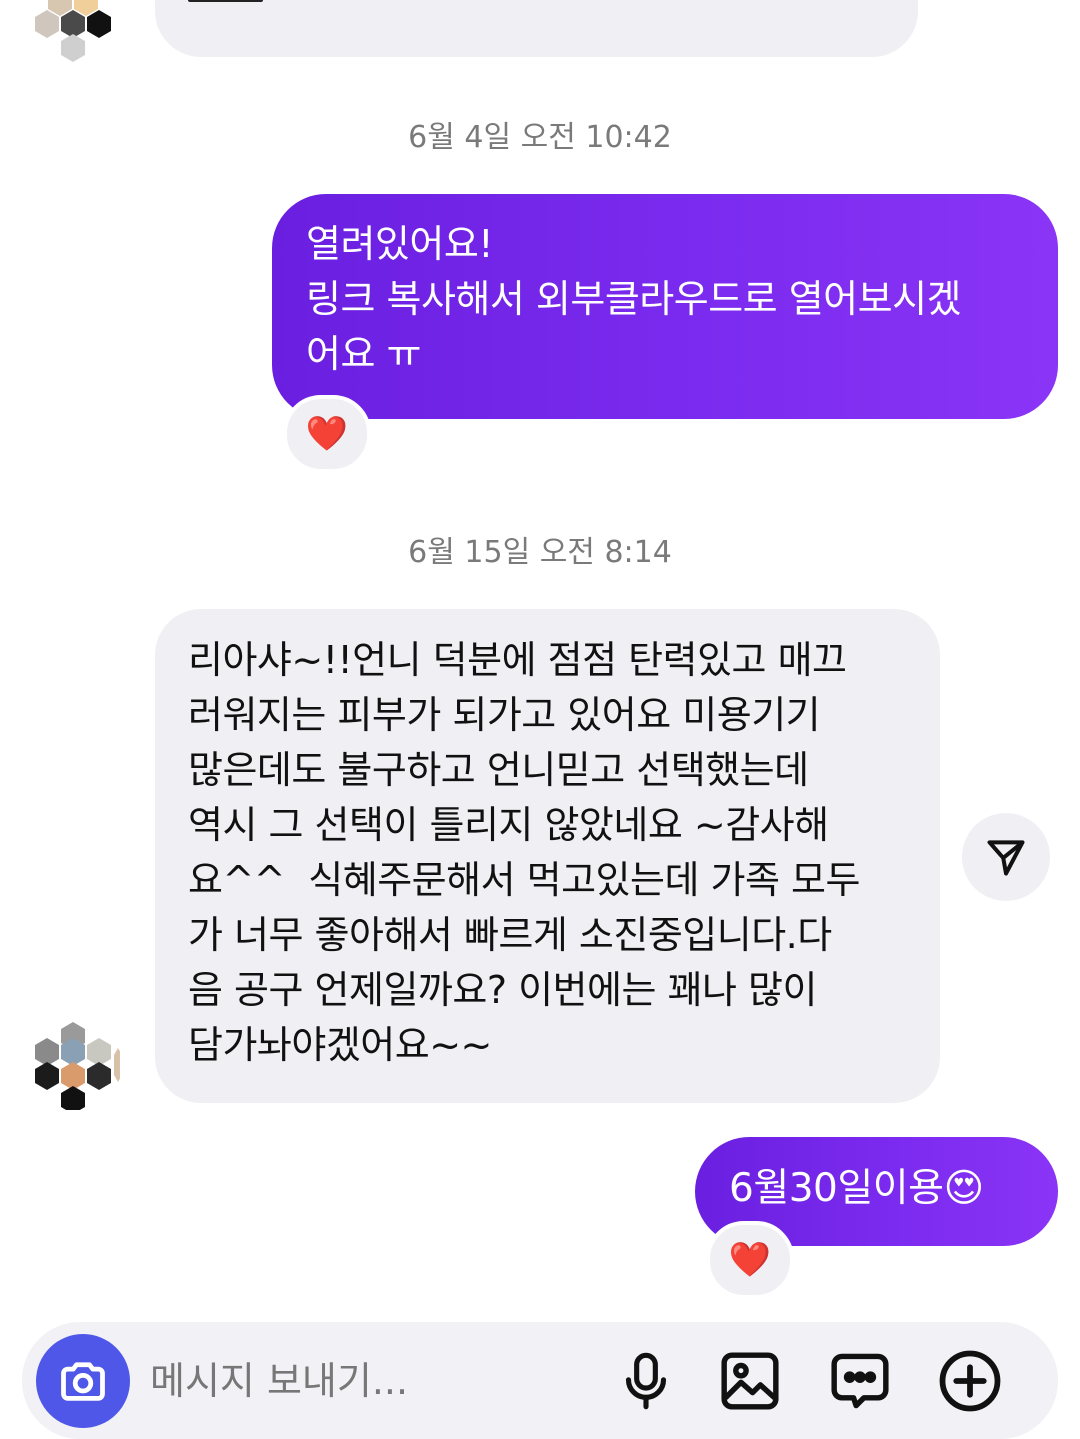 The height and width of the screenshot is (1439, 1080). I want to click on outgoing-message-bubble: 열려있어요! 링크 복사해서 외부클라우드로 열어보시겠 어요 ㅠ, so click(665, 306).